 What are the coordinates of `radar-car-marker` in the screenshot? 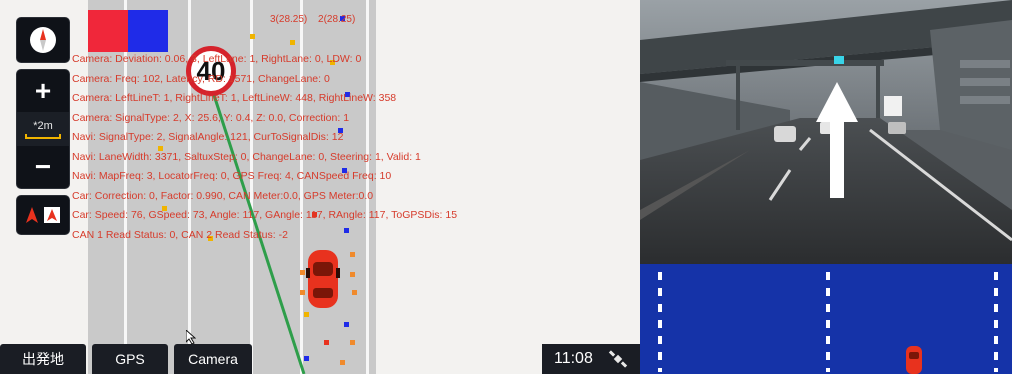 It's located at (914, 360).